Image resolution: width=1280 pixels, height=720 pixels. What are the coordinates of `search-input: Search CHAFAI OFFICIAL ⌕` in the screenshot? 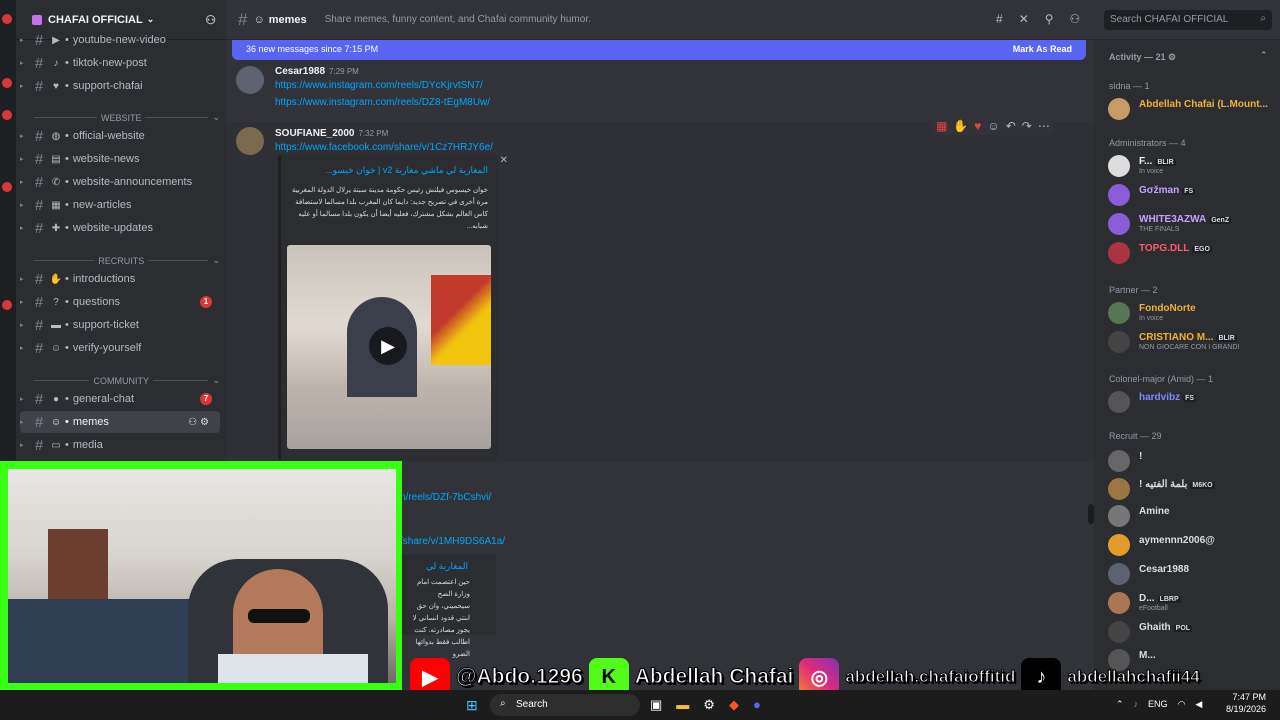 It's located at (1188, 20).